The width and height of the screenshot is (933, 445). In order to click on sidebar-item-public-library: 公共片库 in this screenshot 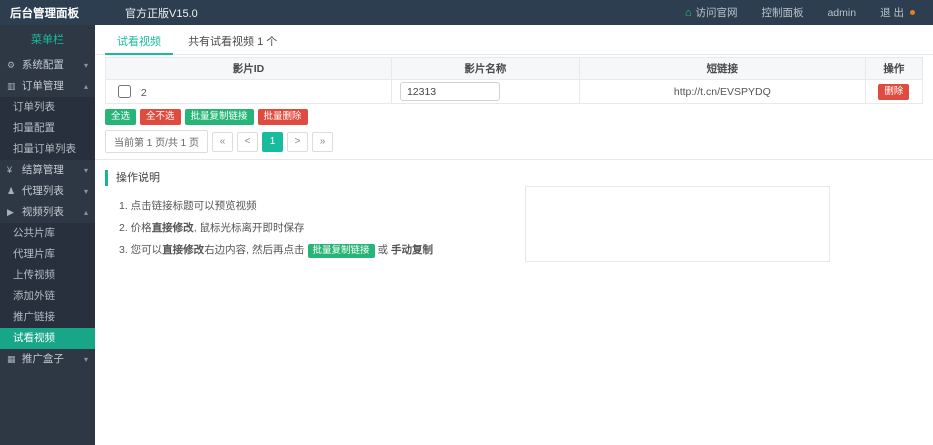, I will do `click(47, 233)`.